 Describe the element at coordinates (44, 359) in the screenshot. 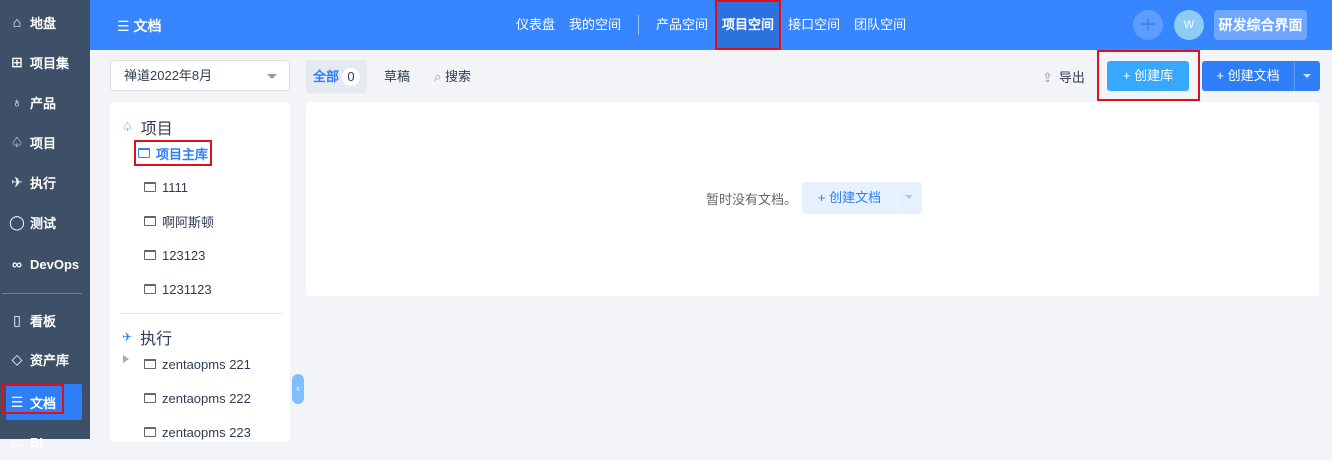

I see `sidebar-item-assetlib: ◇ 资产库` at that location.